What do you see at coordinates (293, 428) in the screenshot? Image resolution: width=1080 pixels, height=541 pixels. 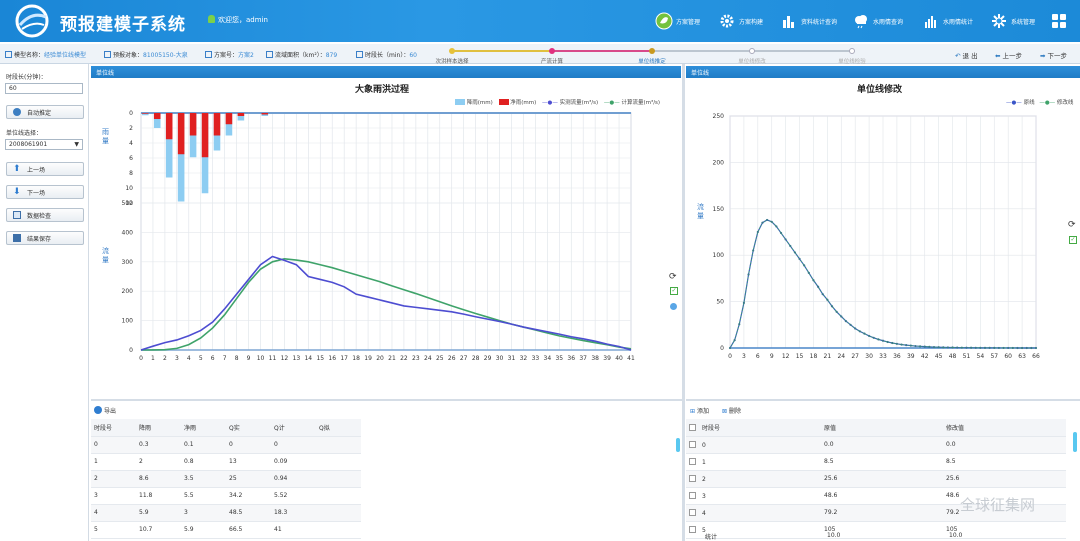 I see `column-header: Q计` at bounding box center [293, 428].